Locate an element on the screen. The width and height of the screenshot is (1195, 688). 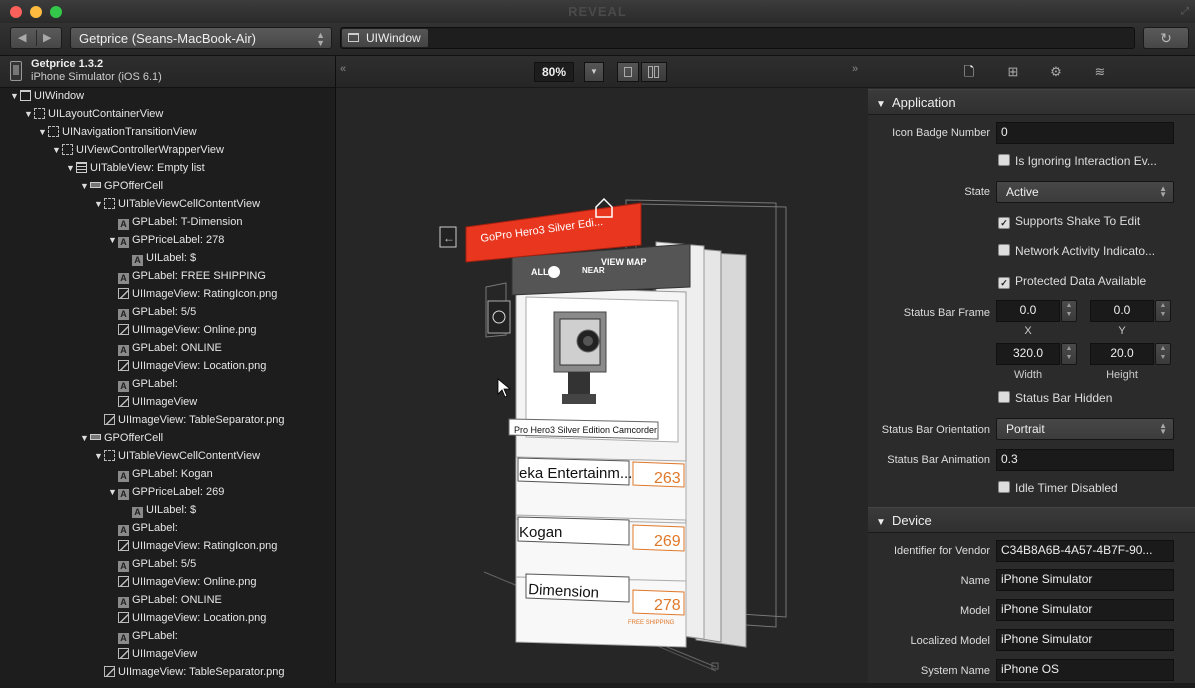
frame-width-stepper: ▲ ▼ is located at coordinates (1069, 354).